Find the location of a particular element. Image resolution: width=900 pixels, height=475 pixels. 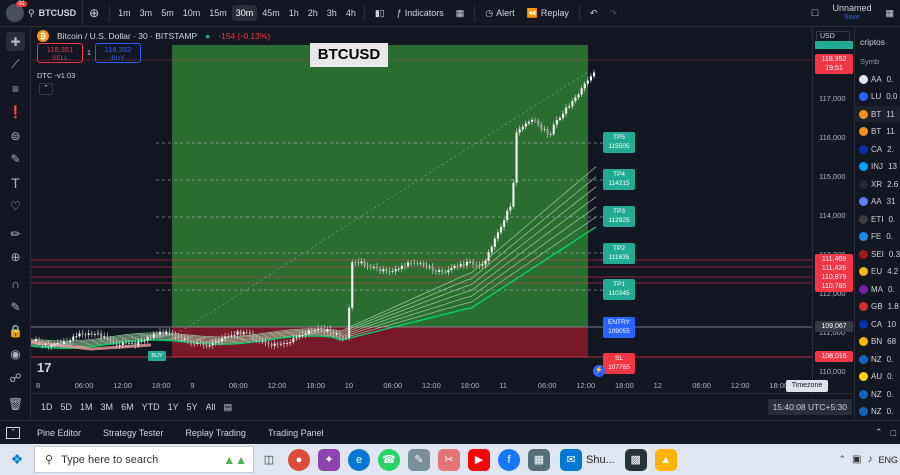

symbol-search: 31 ⚲ BTCUSD is located at coordinates (41, 13).